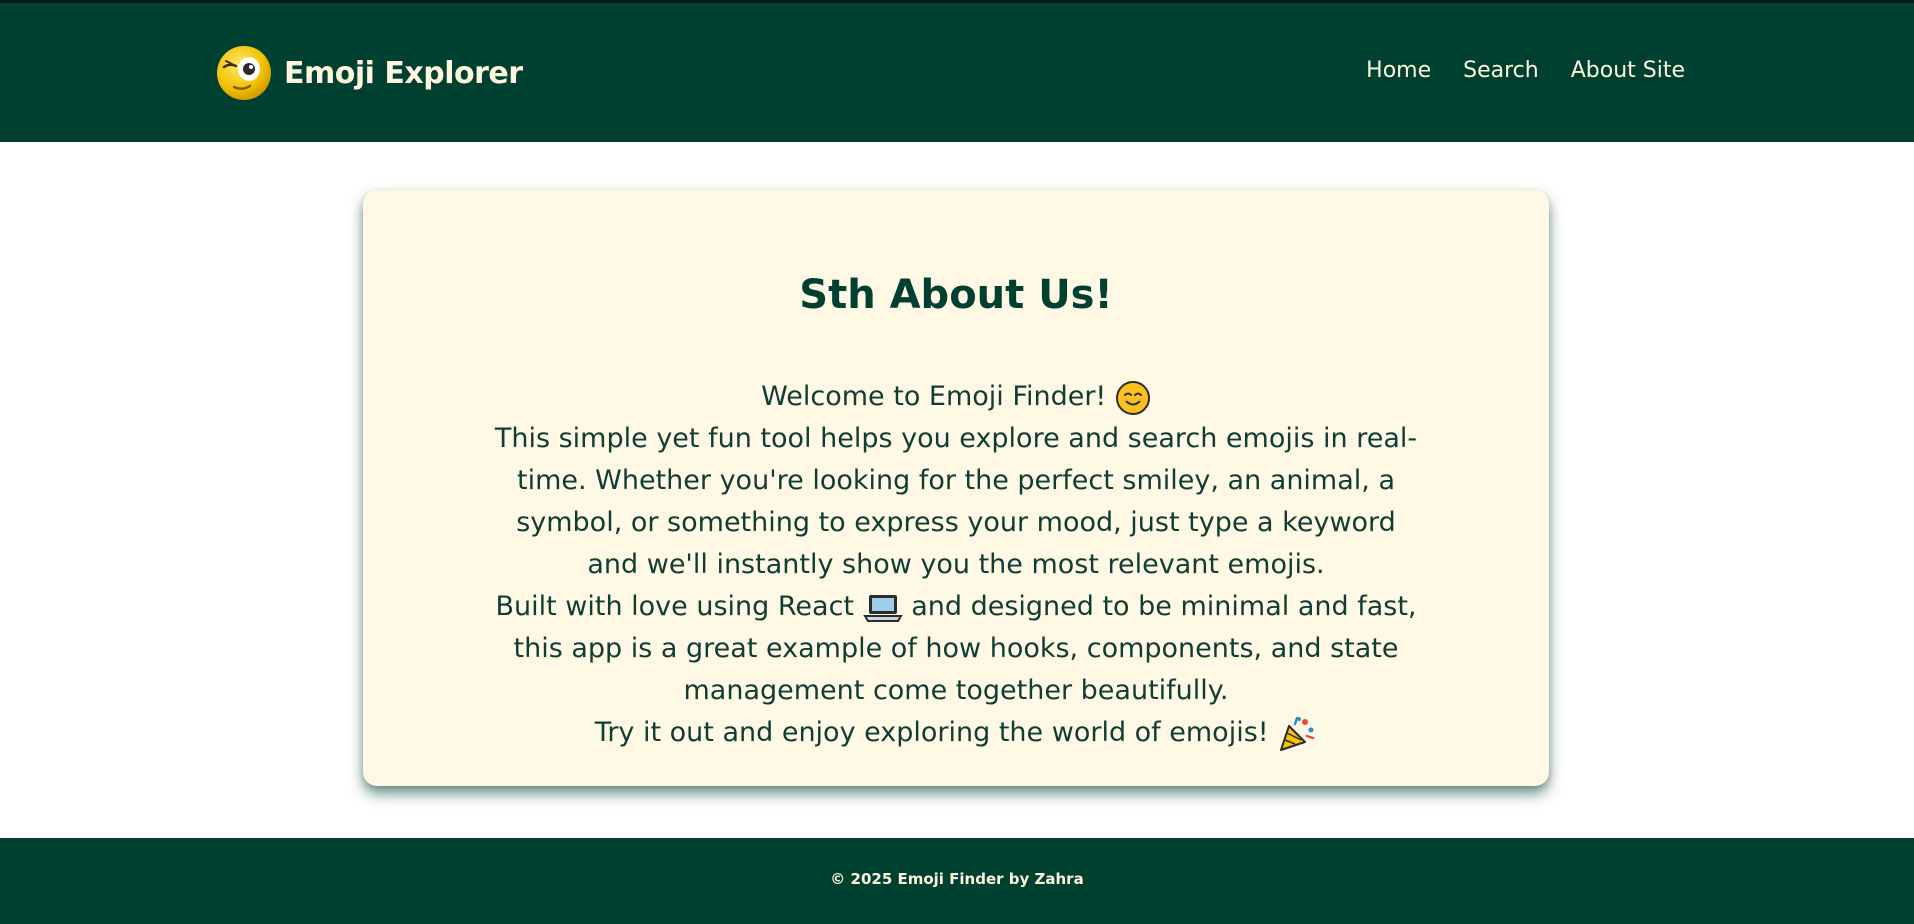 Image resolution: width=1914 pixels, height=924 pixels. Describe the element at coordinates (1297, 733) in the screenshot. I see `party-popper-icon` at that location.